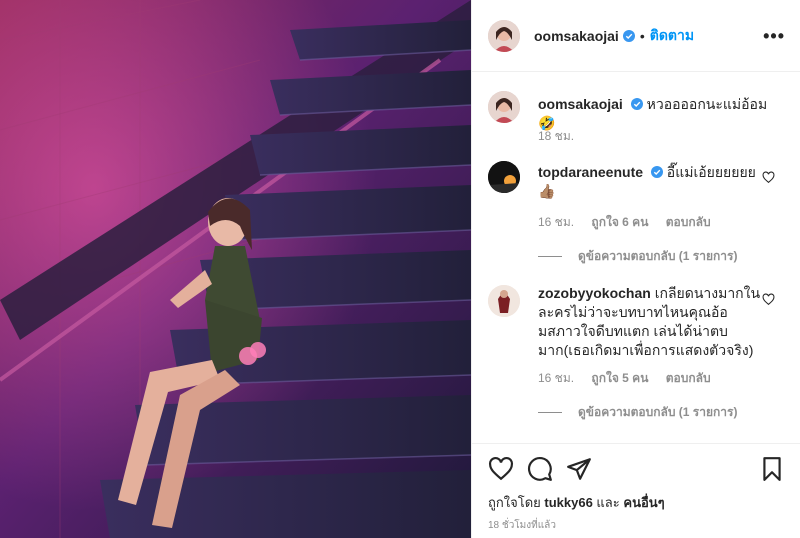  I want to click on comment-likes-count: ถูกใจ 6 คน, so click(619, 222).